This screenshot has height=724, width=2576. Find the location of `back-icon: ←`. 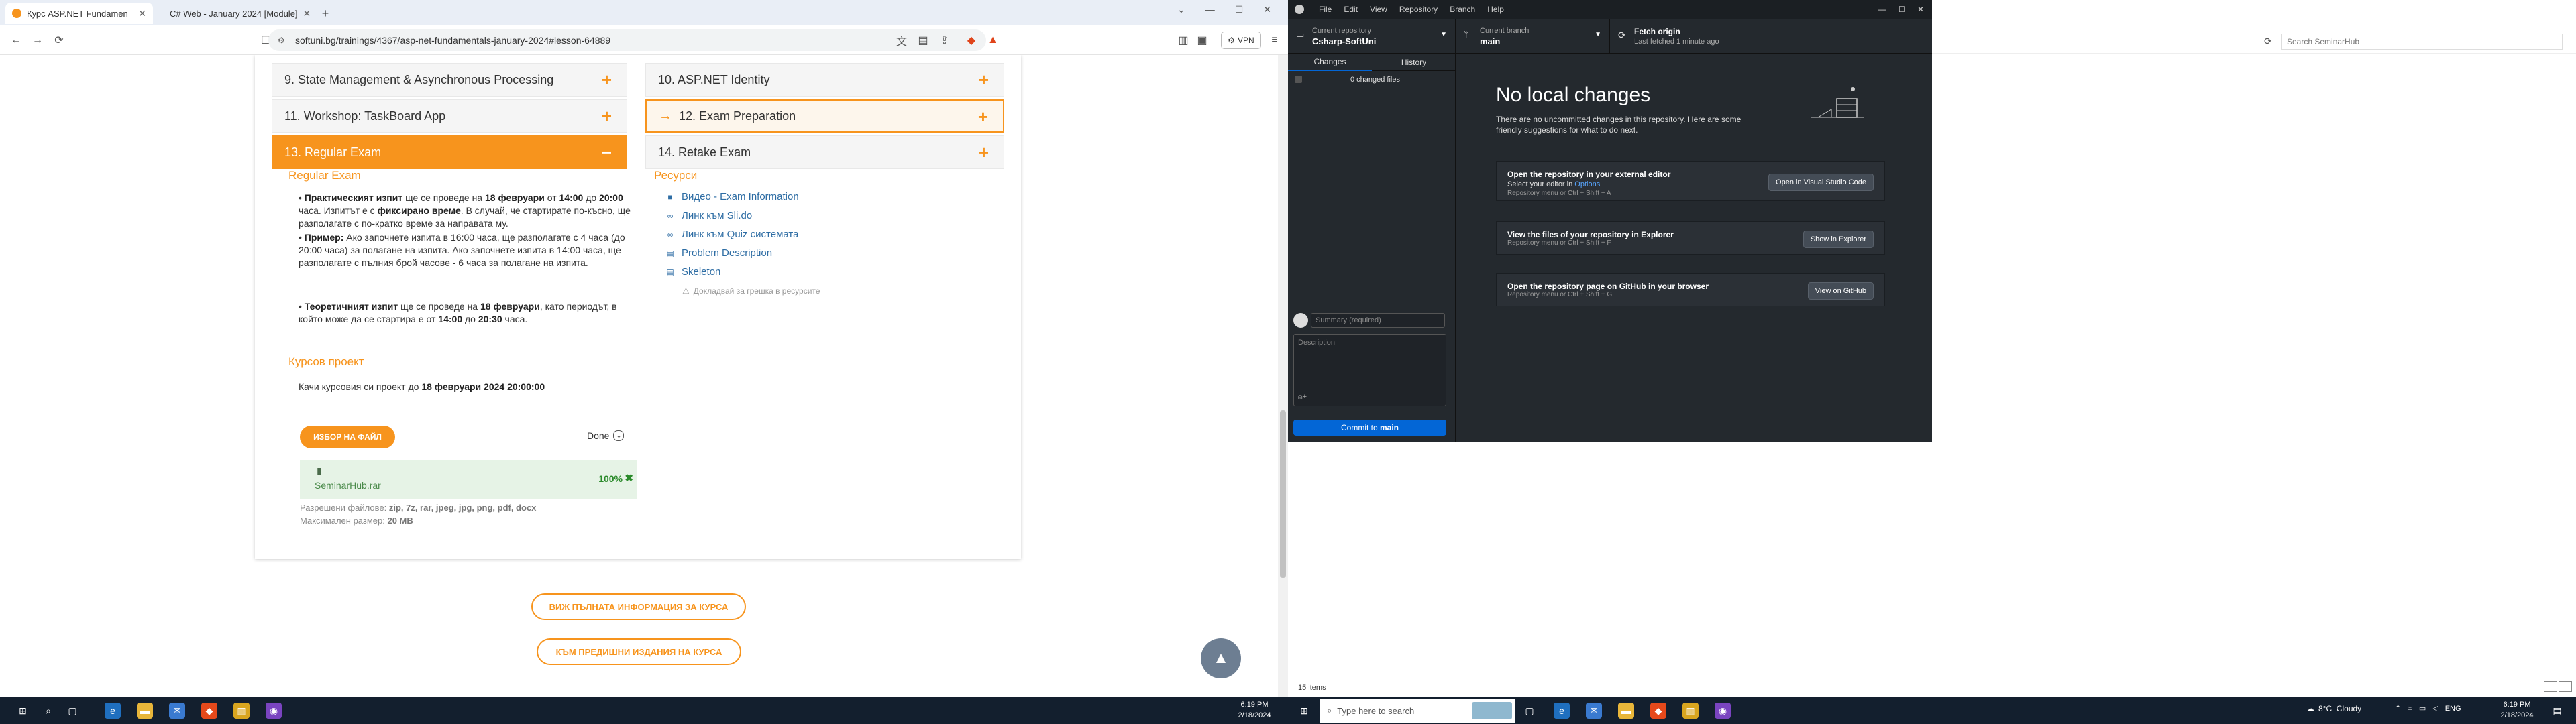

back-icon: ← is located at coordinates (16, 40).